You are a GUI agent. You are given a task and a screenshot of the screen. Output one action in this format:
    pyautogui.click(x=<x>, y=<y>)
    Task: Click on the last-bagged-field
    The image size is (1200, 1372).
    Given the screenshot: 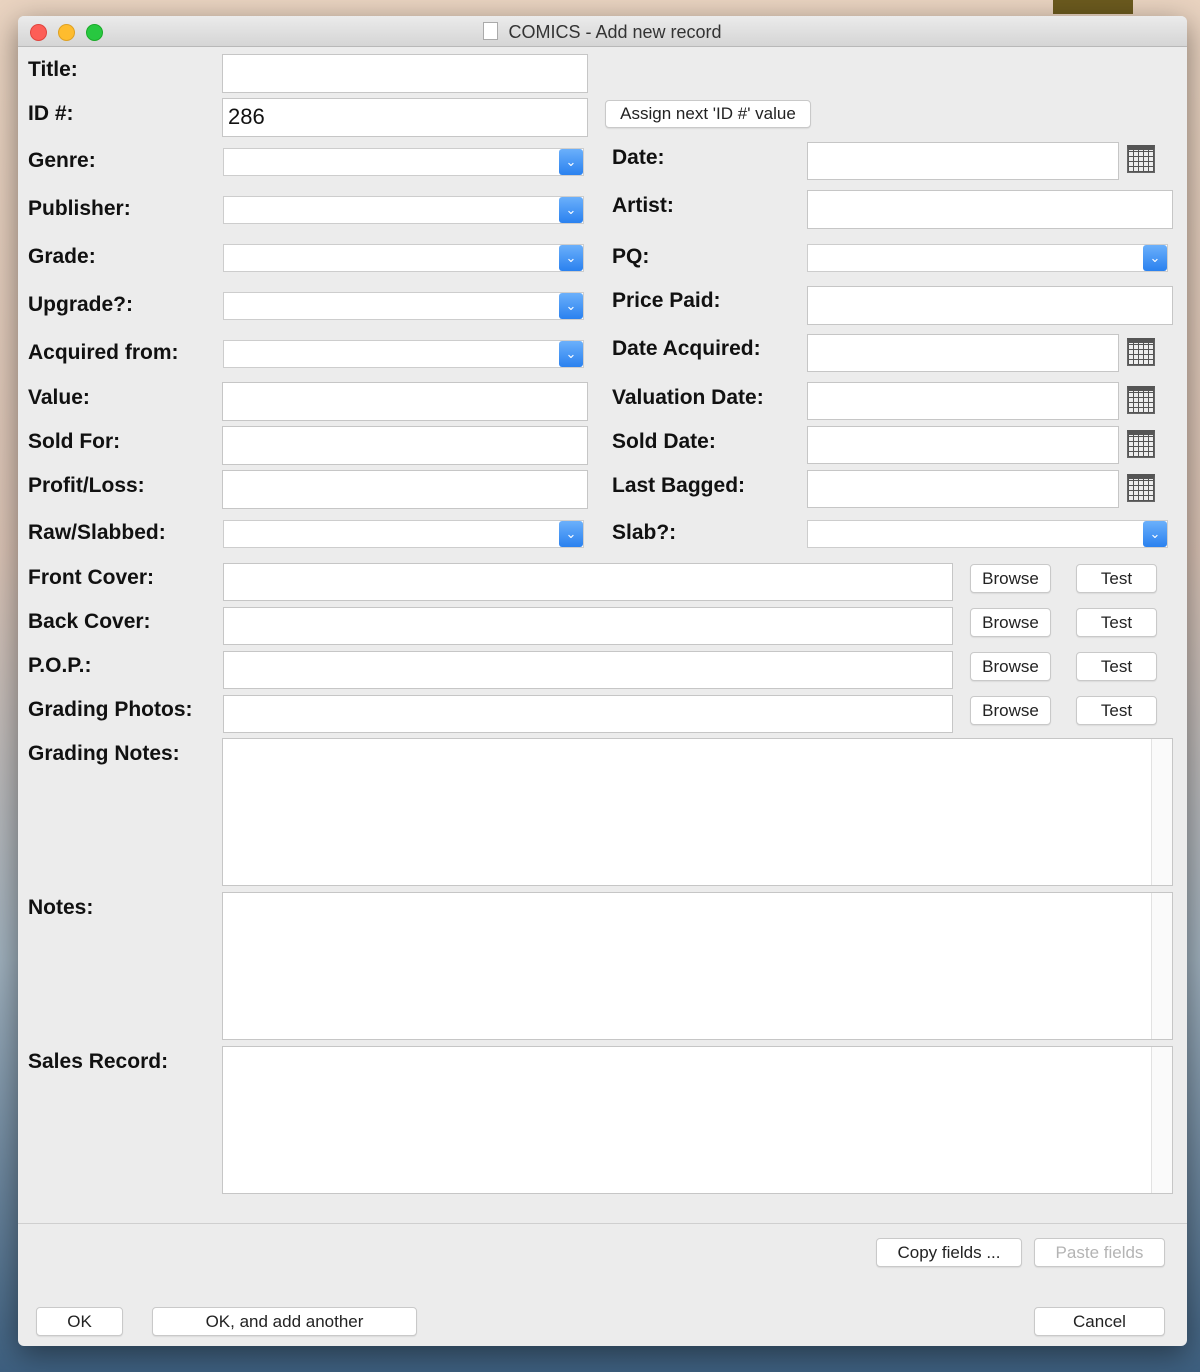 What is the action you would take?
    pyautogui.click(x=963, y=489)
    